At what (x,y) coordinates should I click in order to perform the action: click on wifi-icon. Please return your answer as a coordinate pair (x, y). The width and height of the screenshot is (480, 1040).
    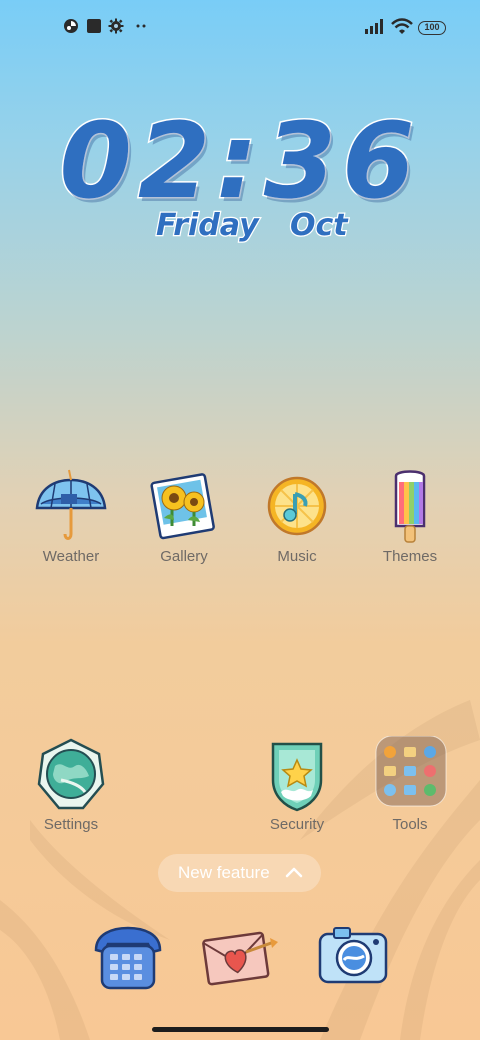
    Looking at the image, I should click on (402, 26).